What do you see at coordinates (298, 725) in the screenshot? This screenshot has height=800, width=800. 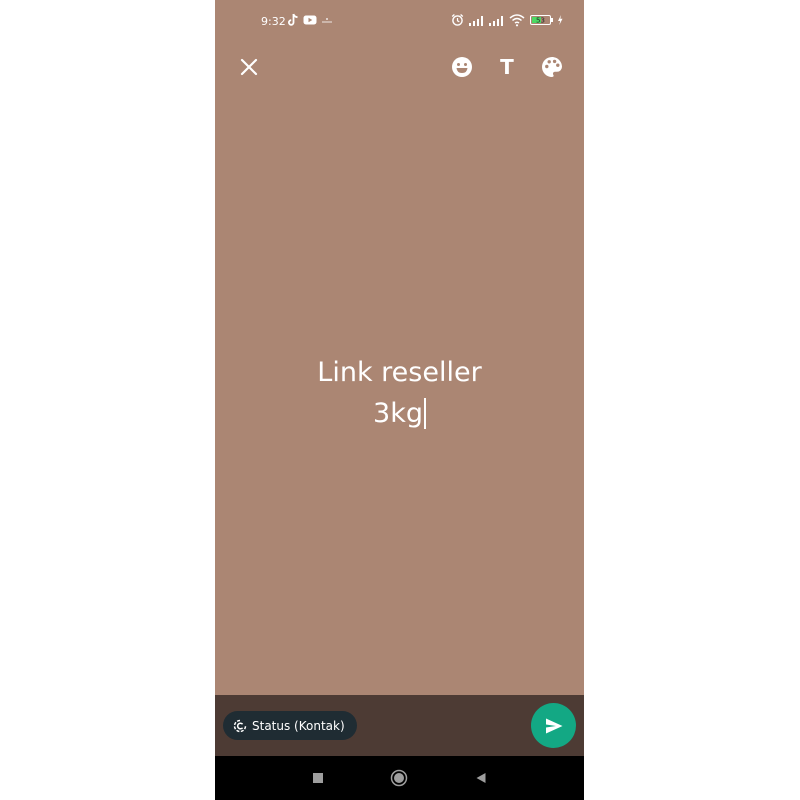 I see `audience-label: Status (Kontak)` at bounding box center [298, 725].